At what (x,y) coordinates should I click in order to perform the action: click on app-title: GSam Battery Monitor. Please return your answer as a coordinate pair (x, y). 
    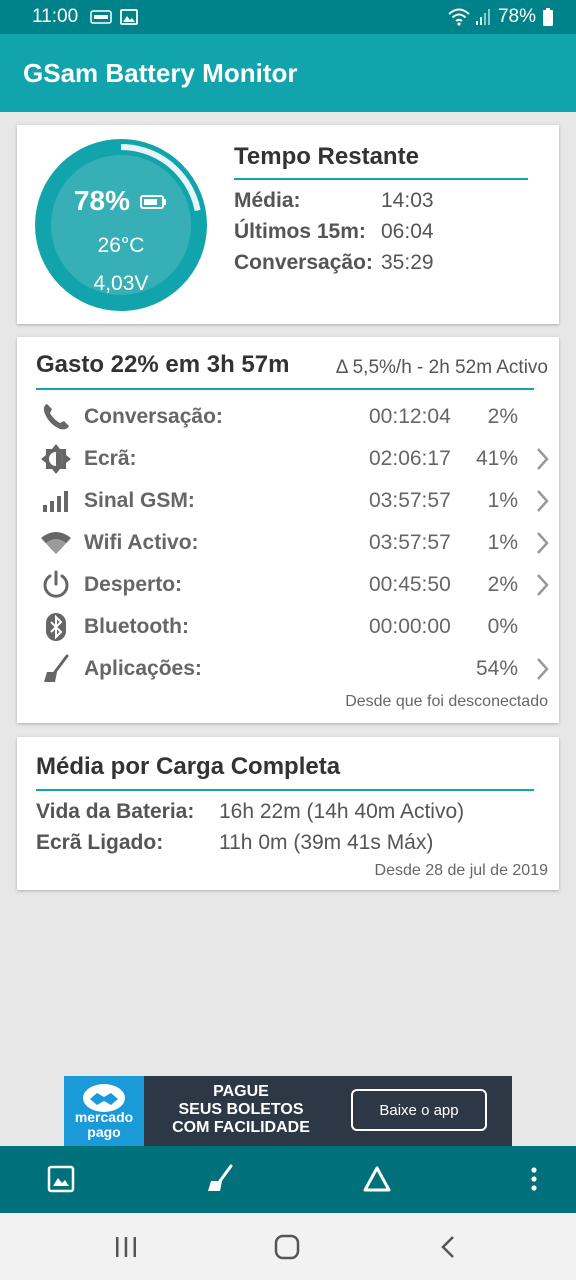
    Looking at the image, I should click on (160, 72).